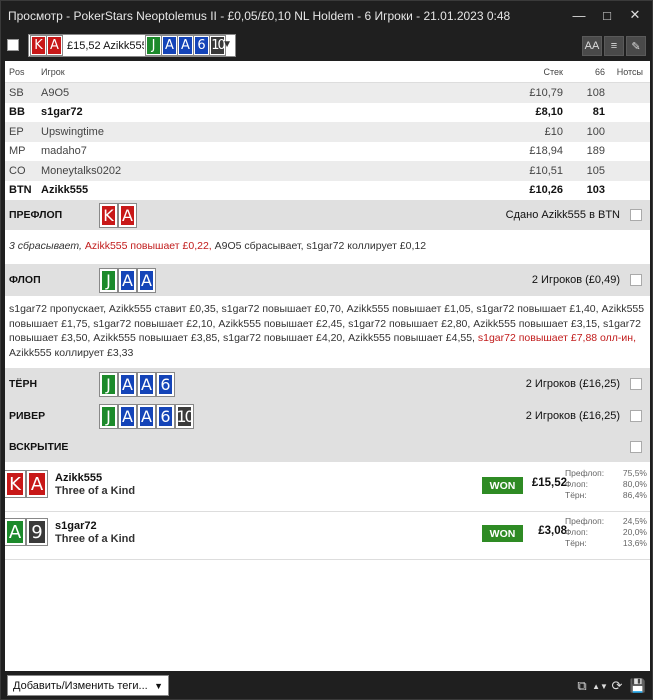 The image size is (653, 700). I want to click on cell-stack: £8,10, so click(549, 112).